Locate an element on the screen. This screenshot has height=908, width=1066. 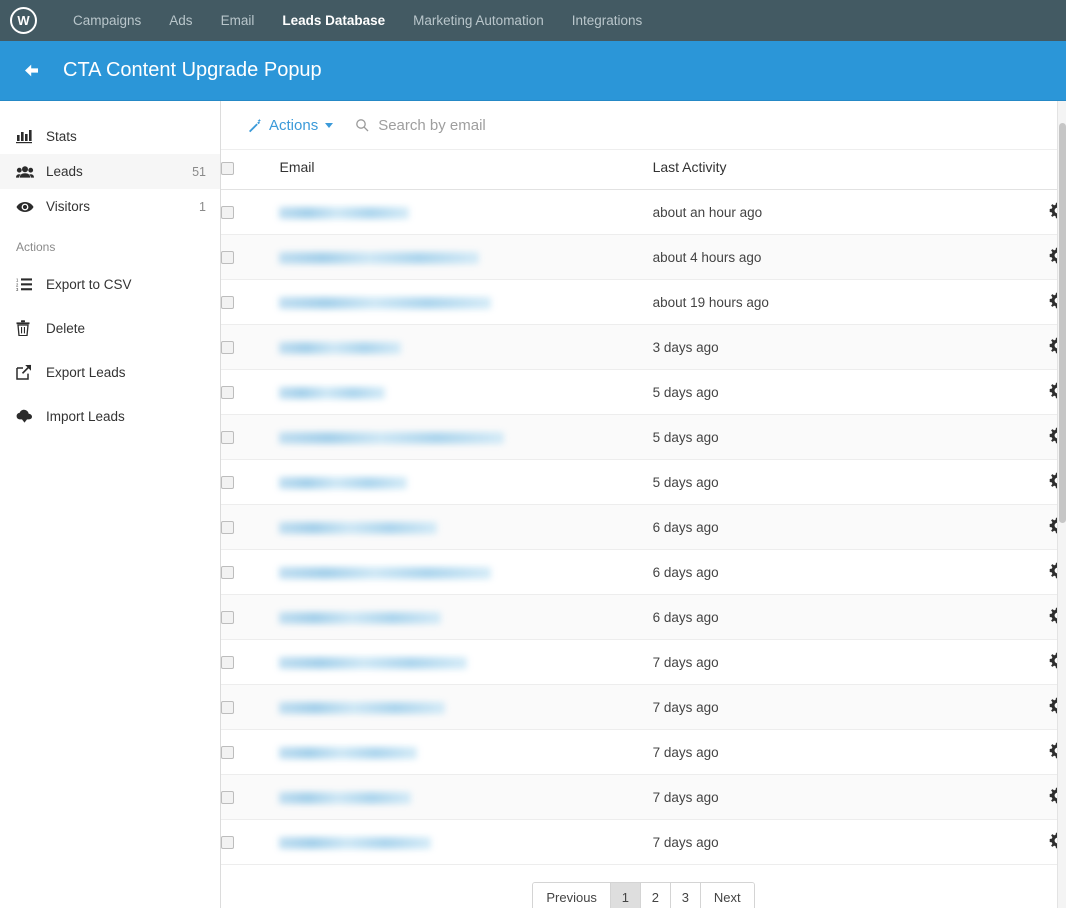
pagination: Previous 1 2 3 Next is located at coordinates (643, 895).